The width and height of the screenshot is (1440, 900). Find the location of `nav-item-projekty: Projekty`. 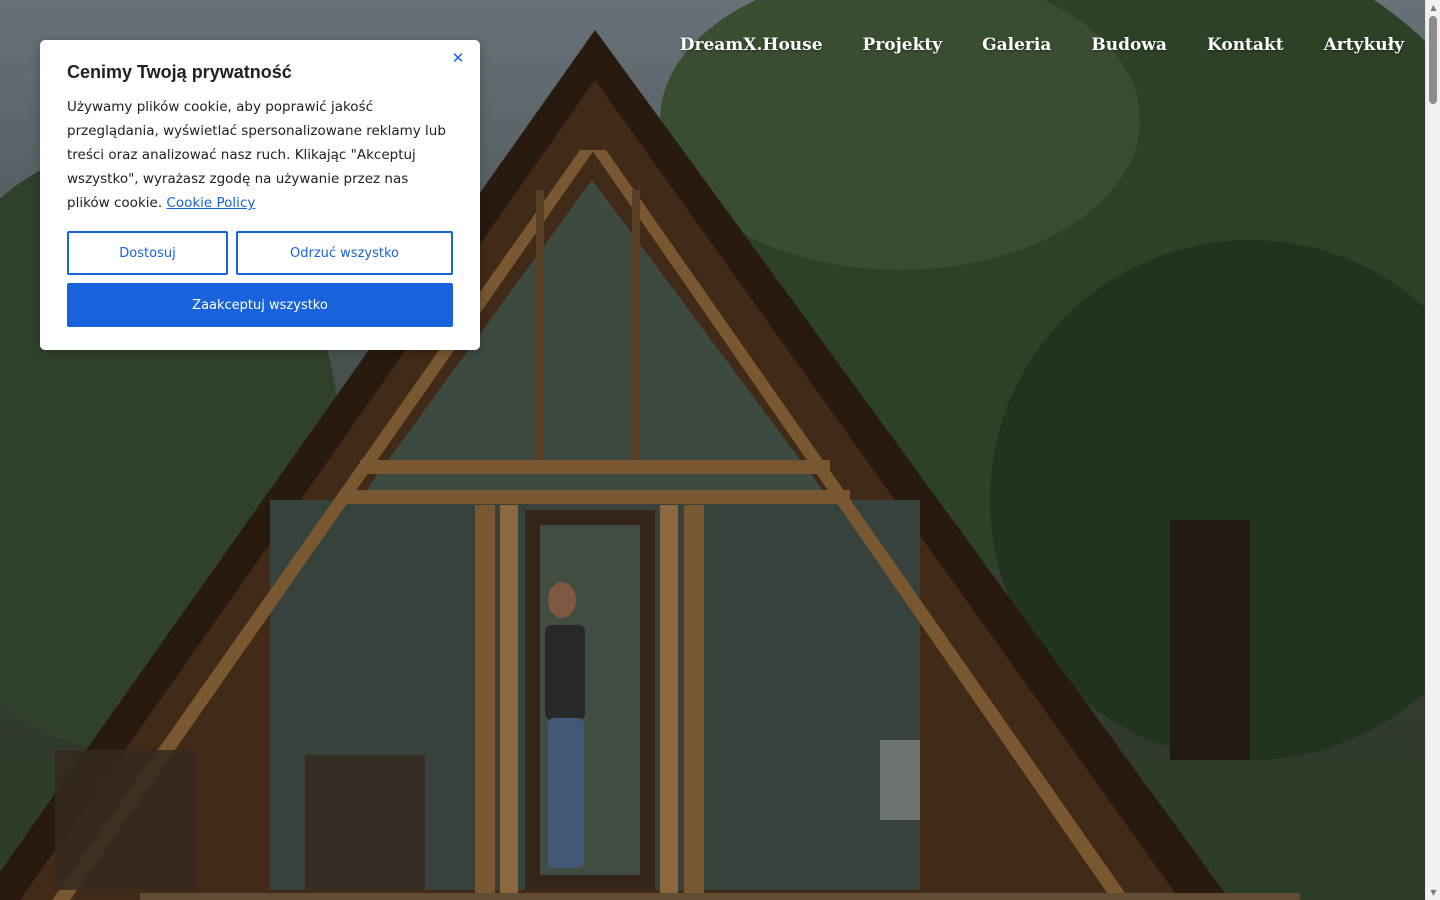

nav-item-projekty: Projekty is located at coordinates (903, 45).